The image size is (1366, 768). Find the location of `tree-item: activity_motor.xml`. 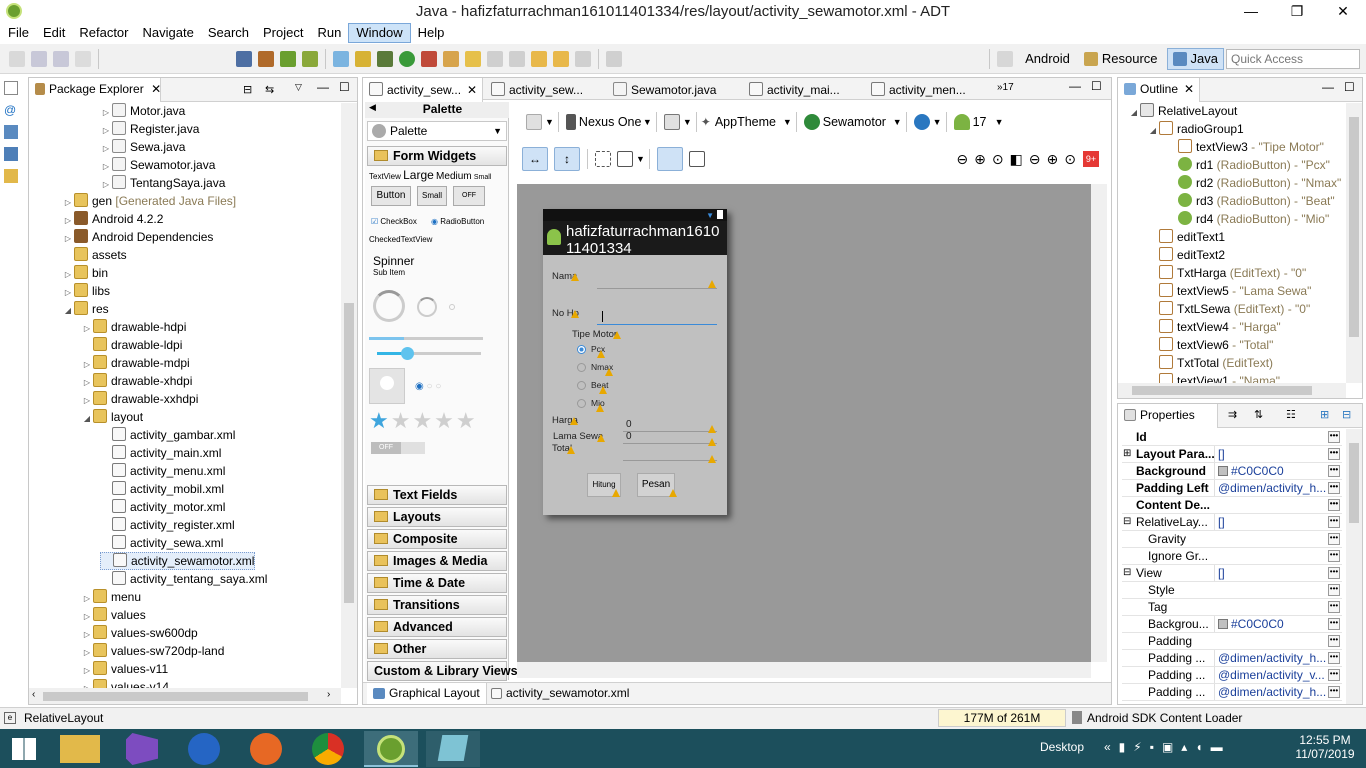

tree-item: activity_motor.xml is located at coordinates (162, 507).